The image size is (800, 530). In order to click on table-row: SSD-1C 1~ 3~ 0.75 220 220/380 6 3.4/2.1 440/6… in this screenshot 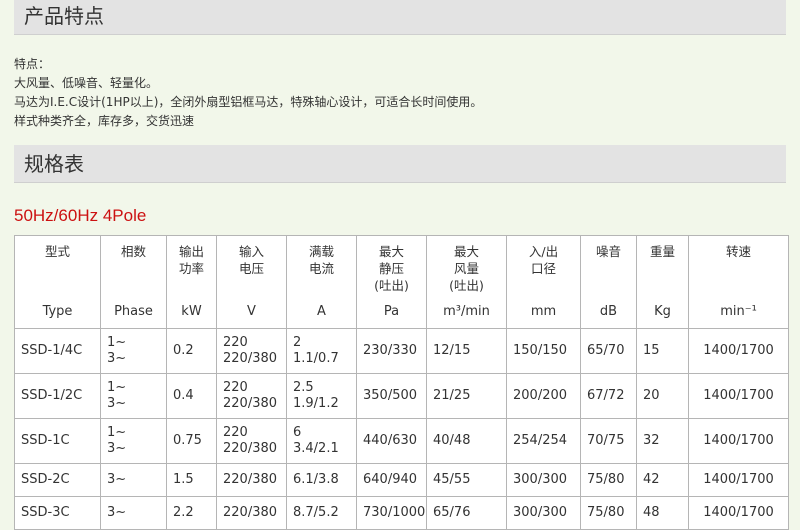, I will do `click(401, 441)`.